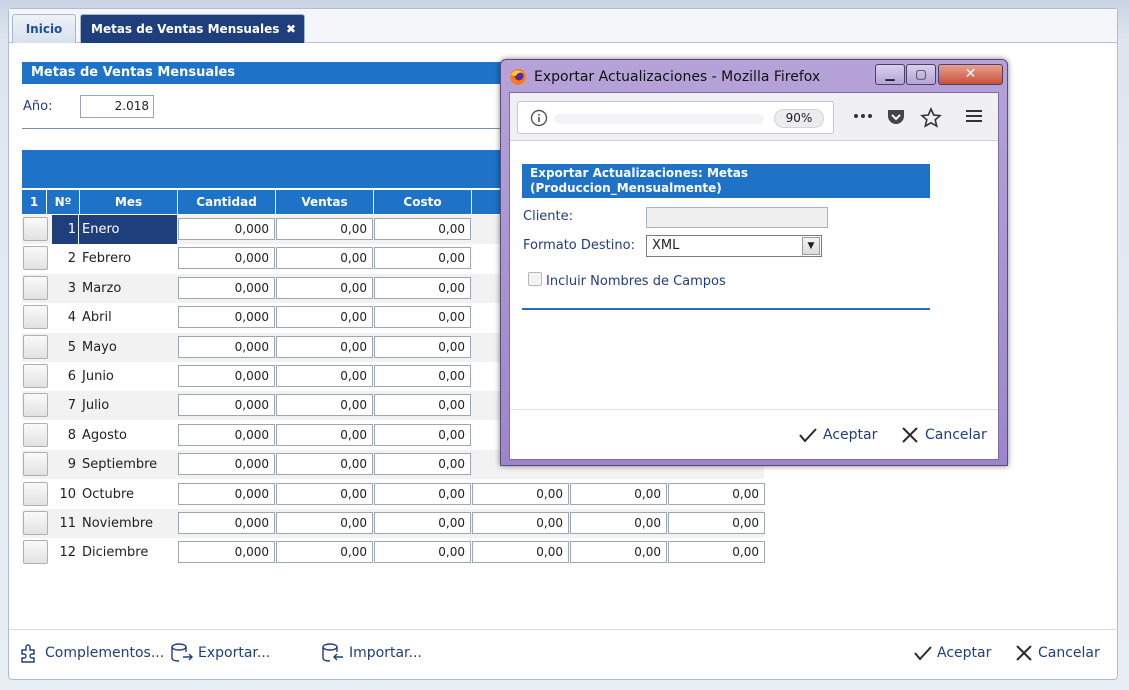 The height and width of the screenshot is (690, 1129). I want to click on form-divider, so click(267, 128).